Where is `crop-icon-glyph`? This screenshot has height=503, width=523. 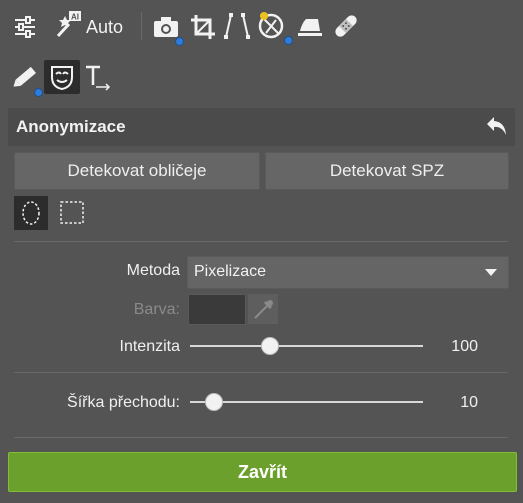
crop-icon-glyph is located at coordinates (203, 27).